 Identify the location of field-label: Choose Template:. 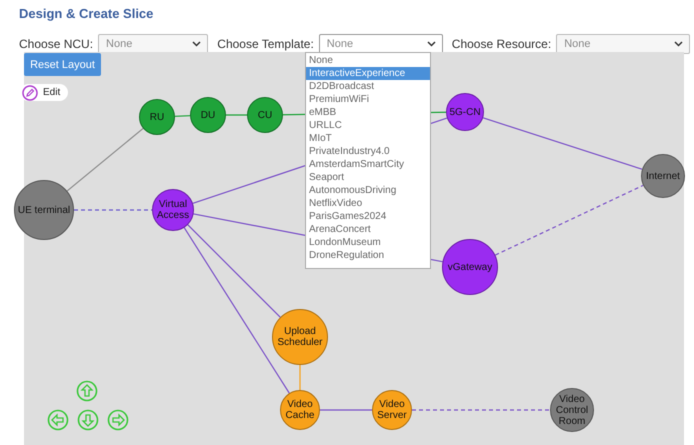
(265, 44).